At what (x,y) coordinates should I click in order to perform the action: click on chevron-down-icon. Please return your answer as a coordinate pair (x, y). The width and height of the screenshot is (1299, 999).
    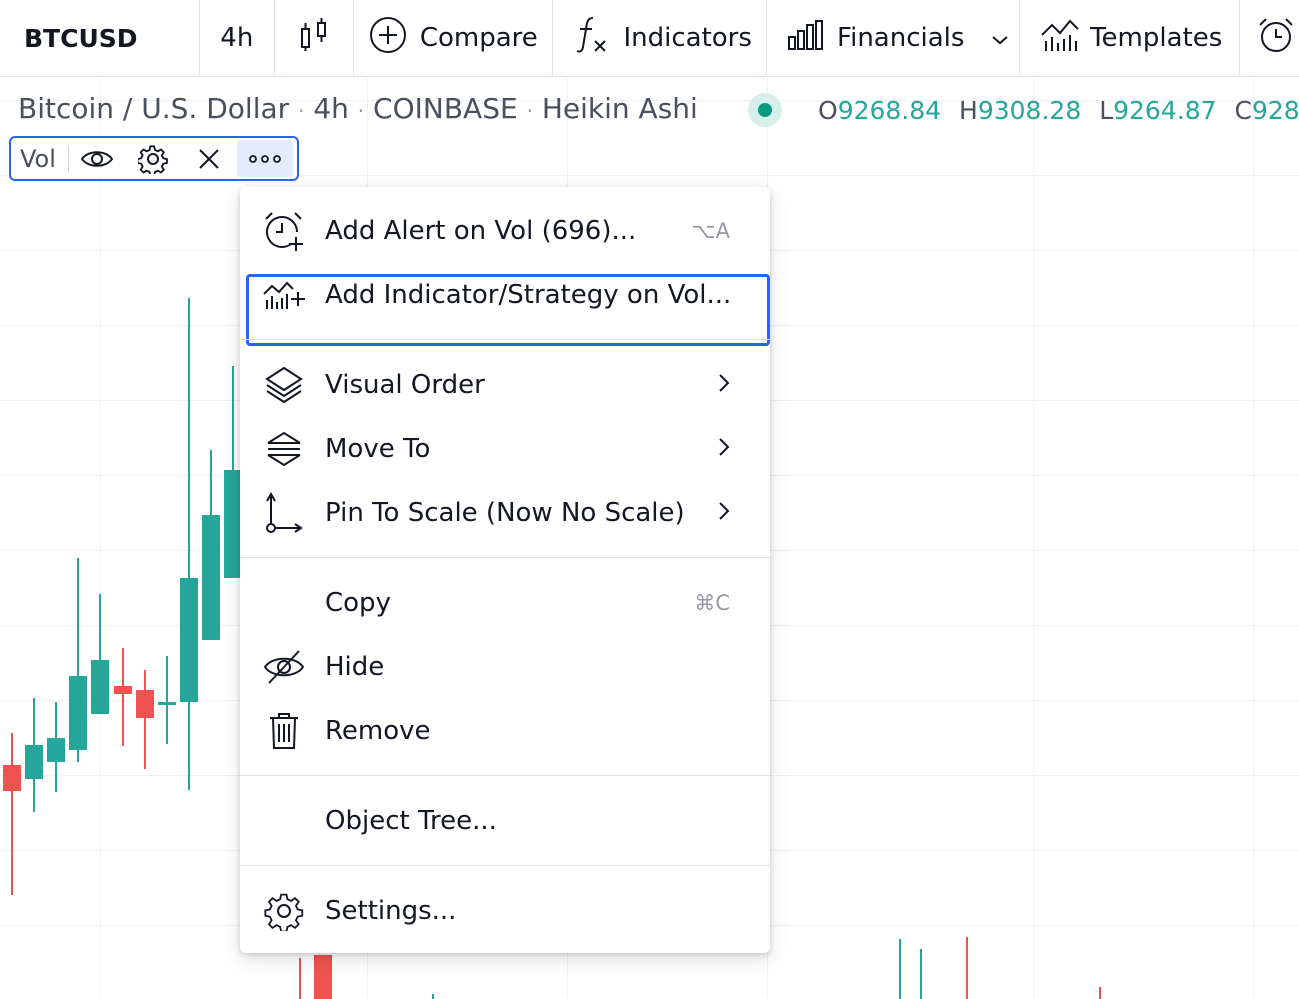
    Looking at the image, I should click on (1000, 38).